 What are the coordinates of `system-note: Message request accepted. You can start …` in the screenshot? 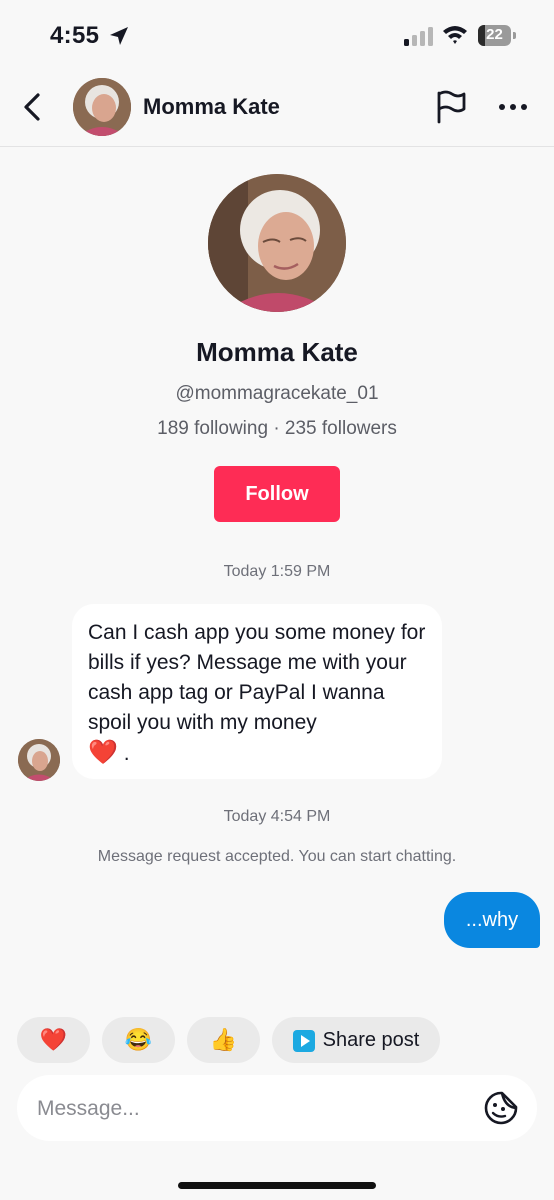 It's located at (277, 856).